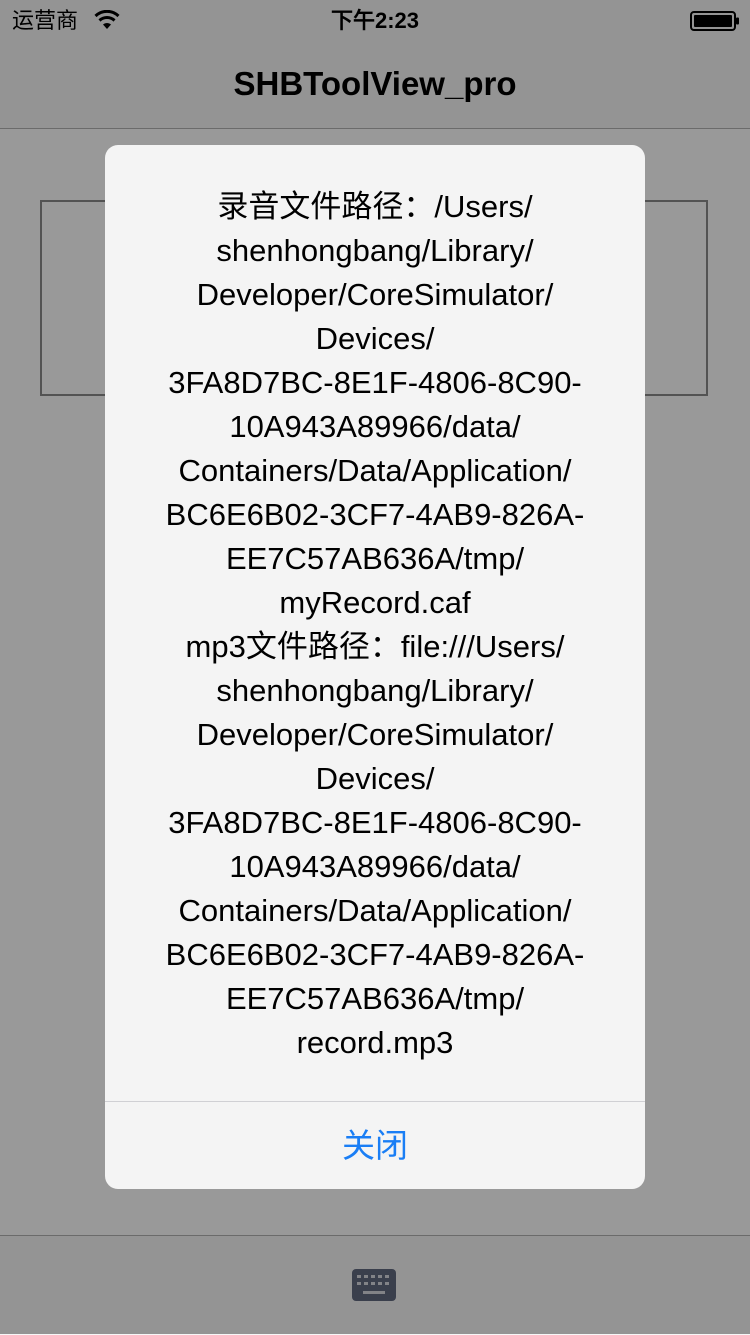 This screenshot has width=750, height=1335. I want to click on message-line: mp3文件路径：file:///Users/, so click(375, 646).